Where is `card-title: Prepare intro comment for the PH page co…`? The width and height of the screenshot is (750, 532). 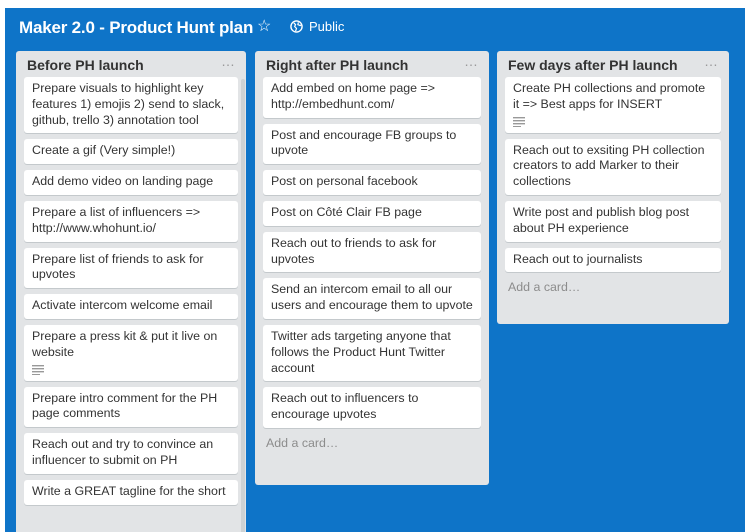 card-title: Prepare intro comment for the PH page co… is located at coordinates (125, 405).